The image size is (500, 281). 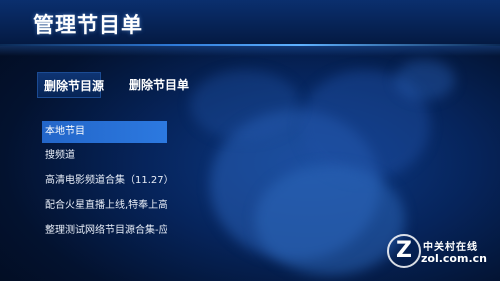 What do you see at coordinates (106, 231) in the screenshot?
I see `list-item: 整理测试网络节目源合集-应` at bounding box center [106, 231].